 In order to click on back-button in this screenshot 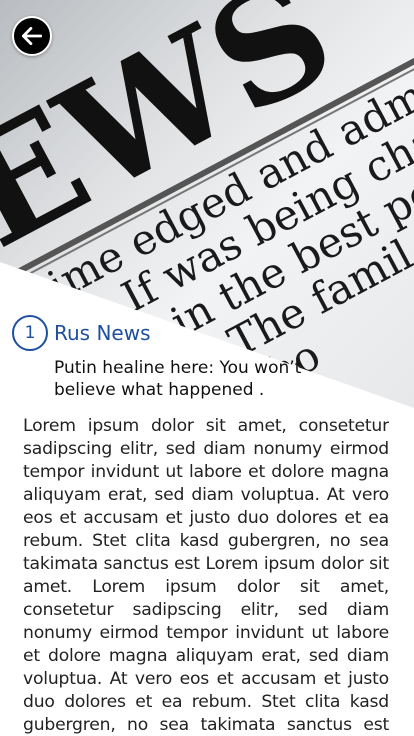, I will do `click(32, 36)`.